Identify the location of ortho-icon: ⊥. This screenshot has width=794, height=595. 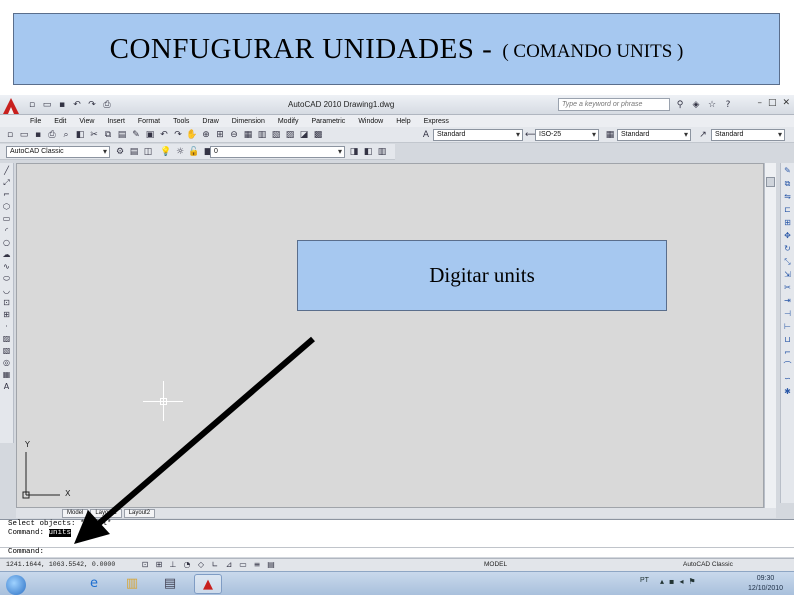
(173, 565).